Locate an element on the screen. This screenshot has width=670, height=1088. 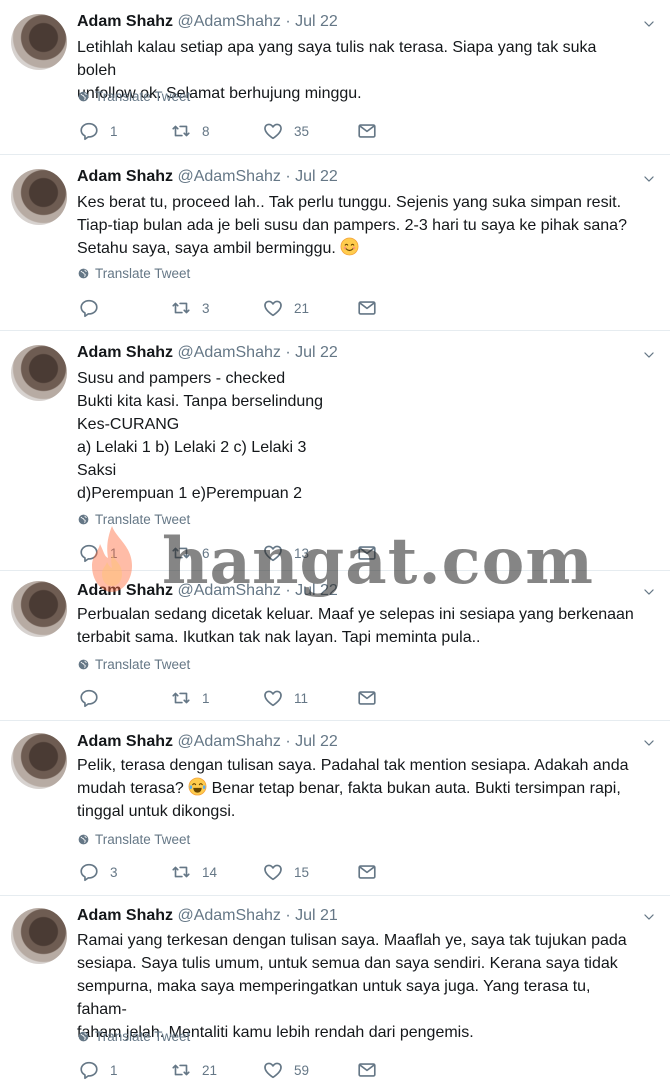
like-button: 21 is located at coordinates (285, 308).